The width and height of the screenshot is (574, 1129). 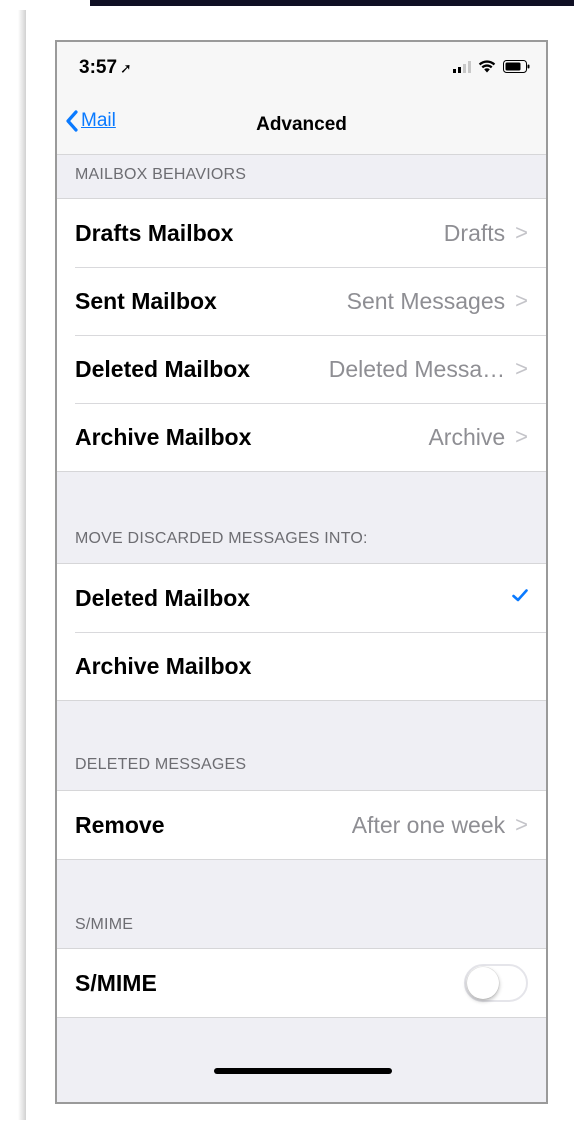 What do you see at coordinates (301, 437) in the screenshot?
I see `archive-mailbox-row: Archive Mailbox Archive >` at bounding box center [301, 437].